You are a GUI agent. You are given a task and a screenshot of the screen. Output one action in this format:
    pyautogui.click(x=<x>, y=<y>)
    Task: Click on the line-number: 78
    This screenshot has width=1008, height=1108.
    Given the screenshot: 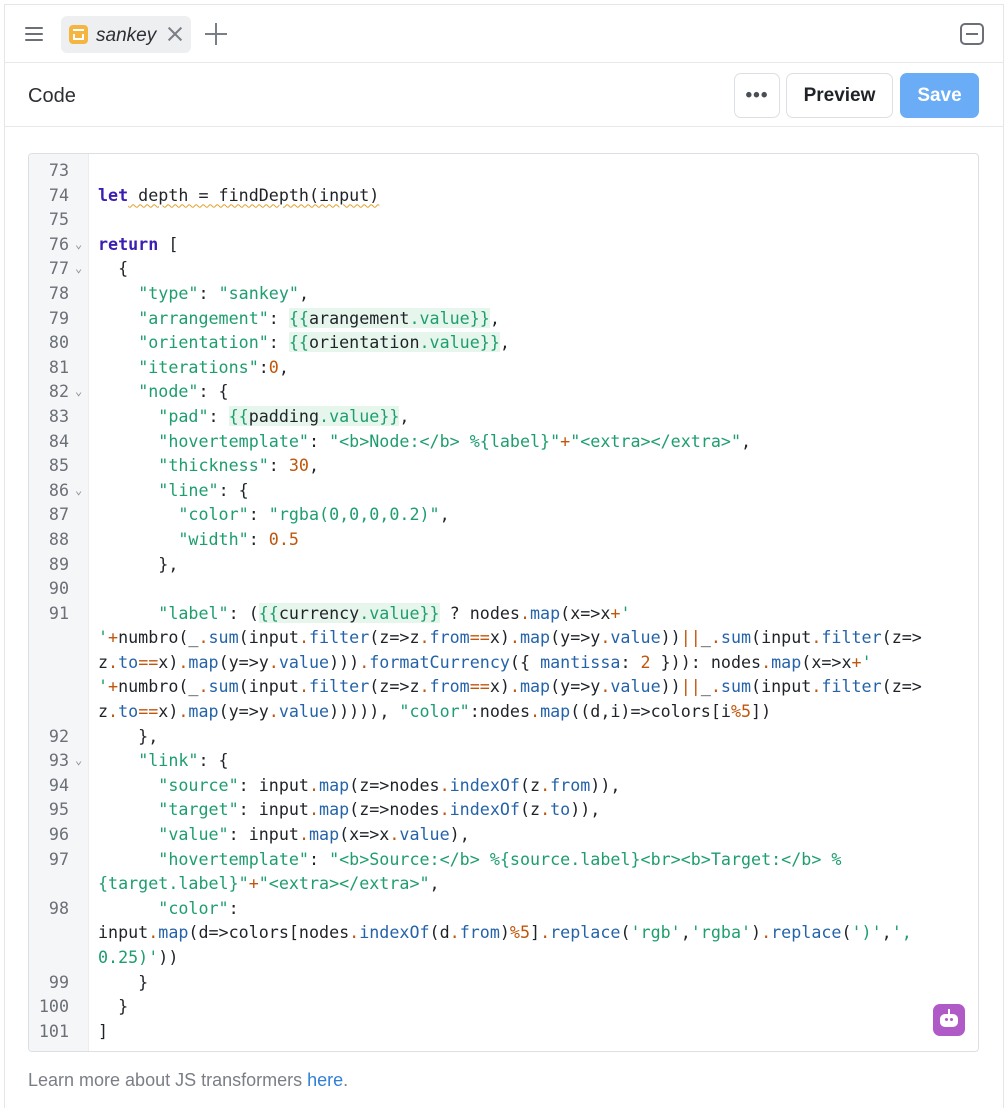 What is the action you would take?
    pyautogui.click(x=58, y=292)
    